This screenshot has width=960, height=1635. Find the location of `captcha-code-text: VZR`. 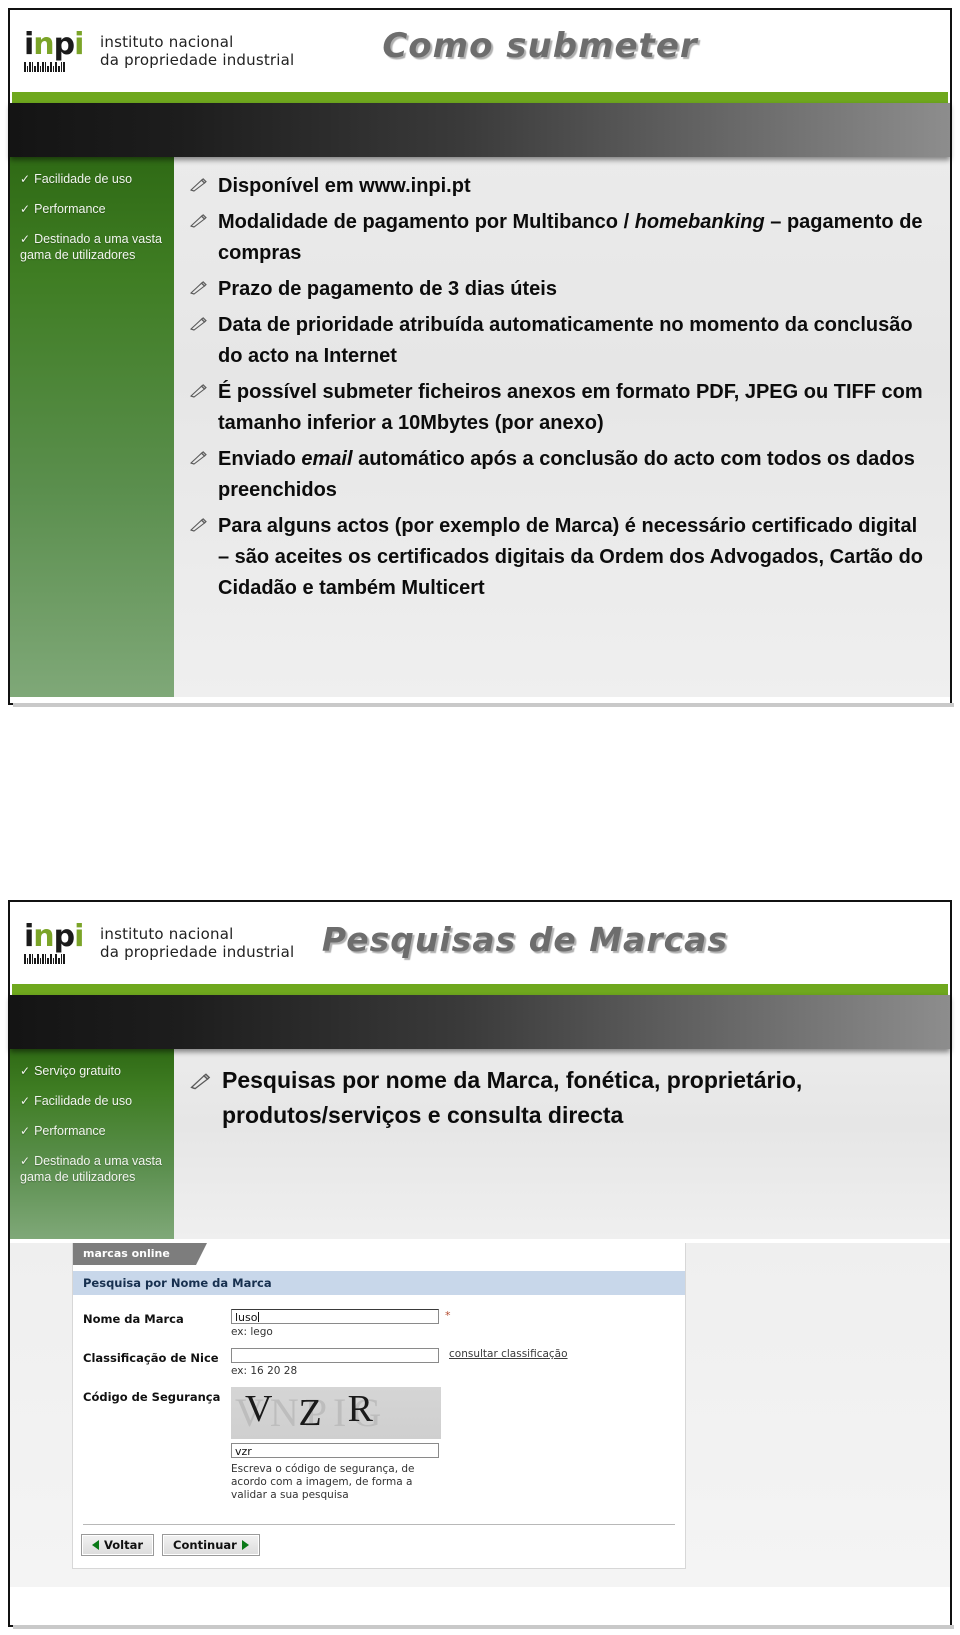

captcha-code-text: VZR is located at coordinates (322, 1411).